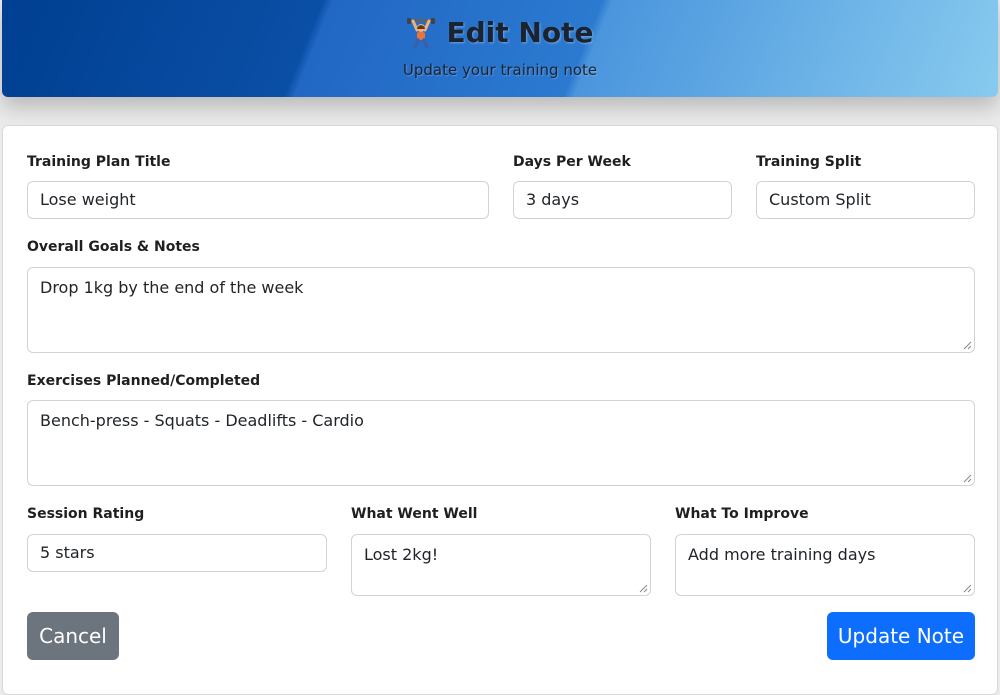  What do you see at coordinates (99, 162) in the screenshot?
I see `training-plan-title-label: Training Plan Title` at bounding box center [99, 162].